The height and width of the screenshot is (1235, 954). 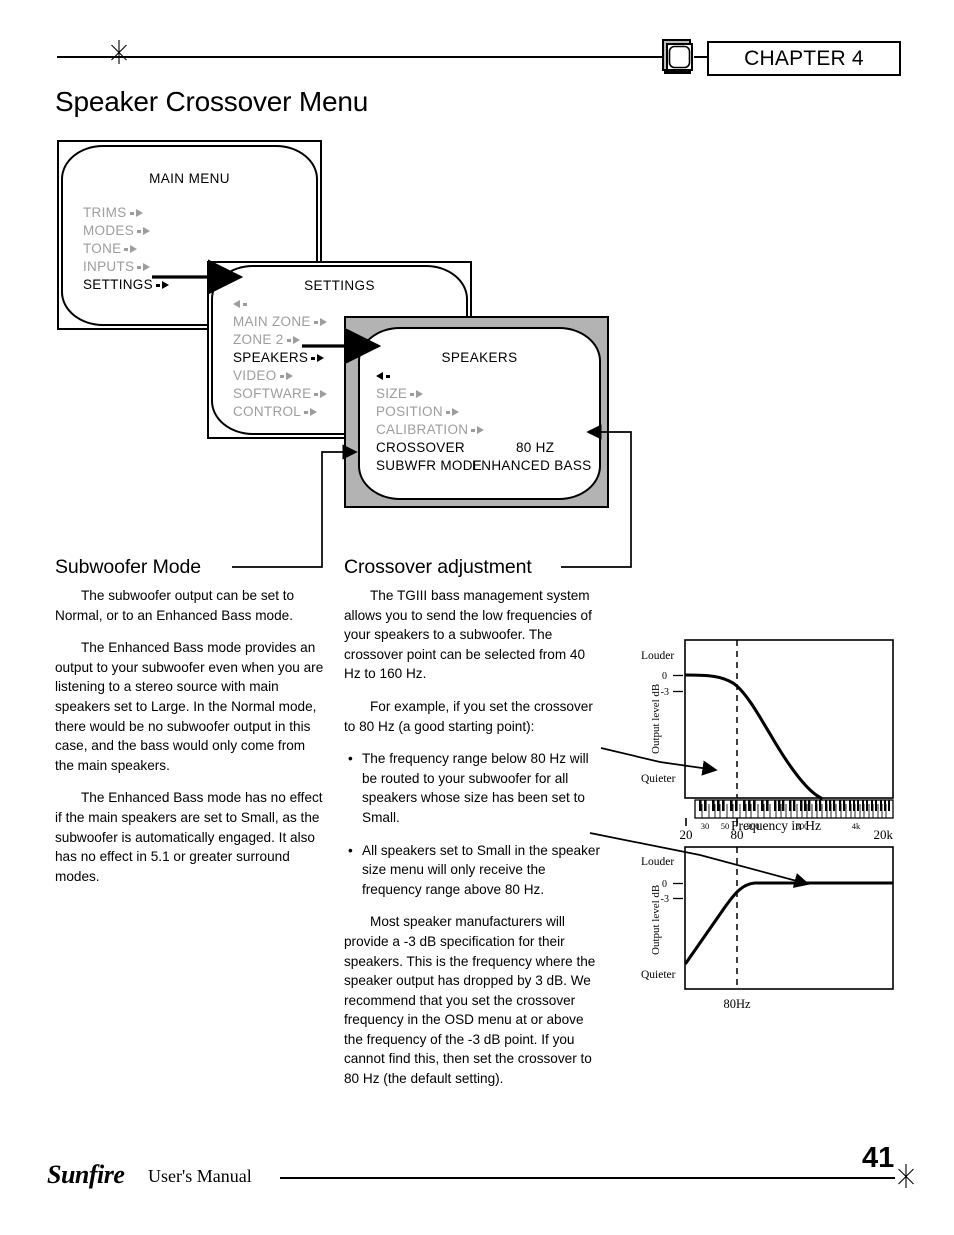 What do you see at coordinates (105, 212) in the screenshot?
I see `menu-item-label: TRIMS` at bounding box center [105, 212].